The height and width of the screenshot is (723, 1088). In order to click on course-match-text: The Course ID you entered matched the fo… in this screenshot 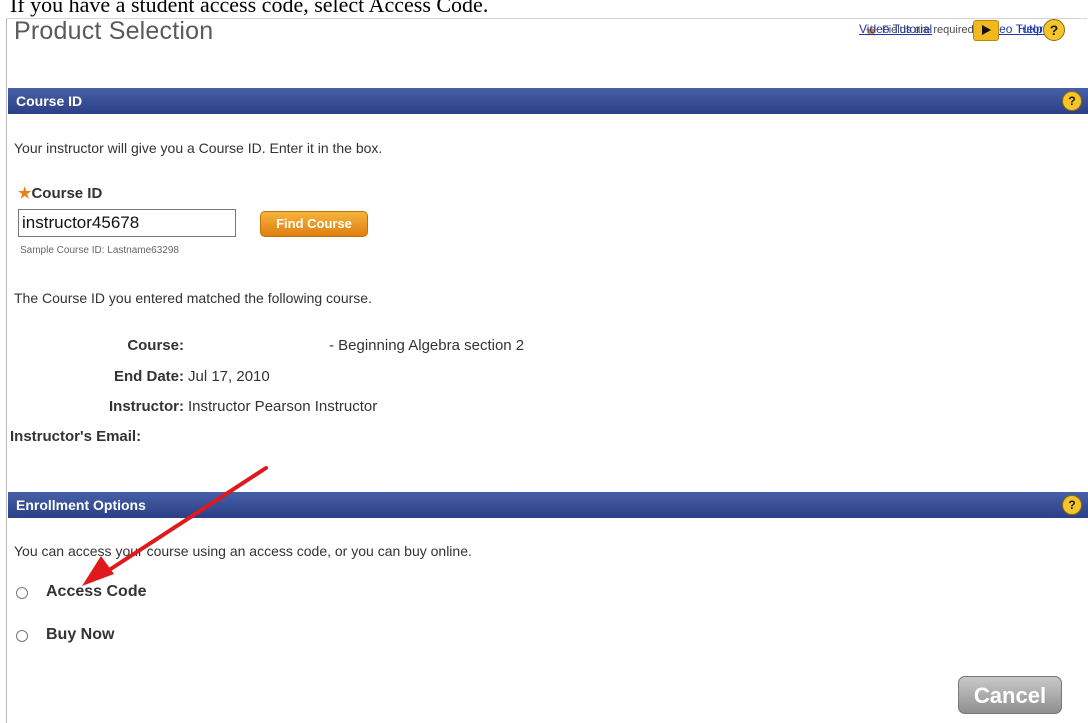, I will do `click(193, 298)`.